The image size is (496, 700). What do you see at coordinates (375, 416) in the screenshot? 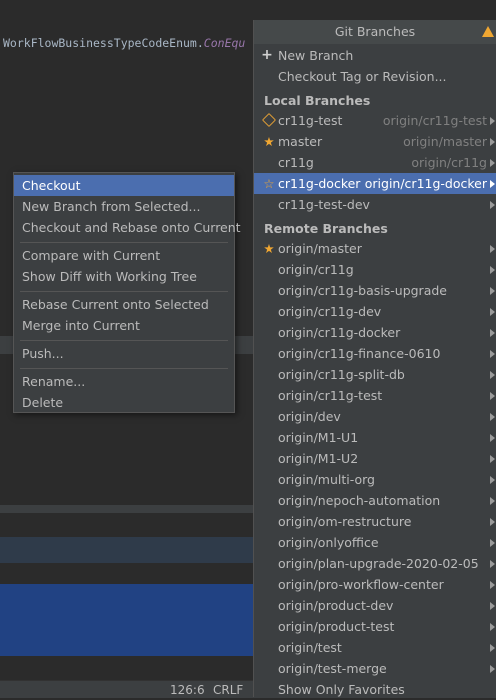
I see `remote-branch-item: origin/dev` at bounding box center [375, 416].